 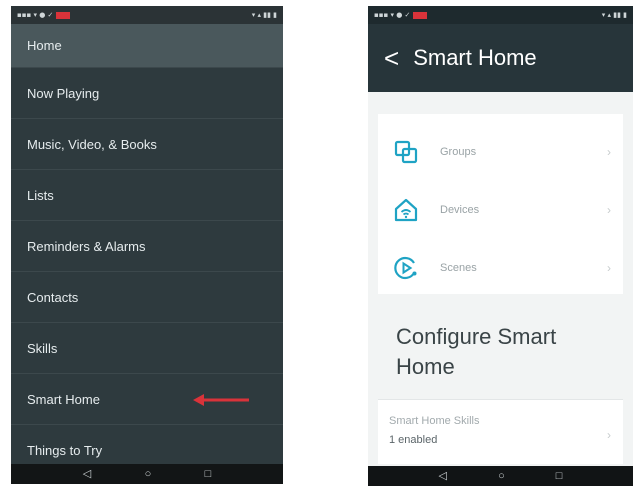 I want to click on menu-item-contacts: Contacts, so click(x=147, y=297).